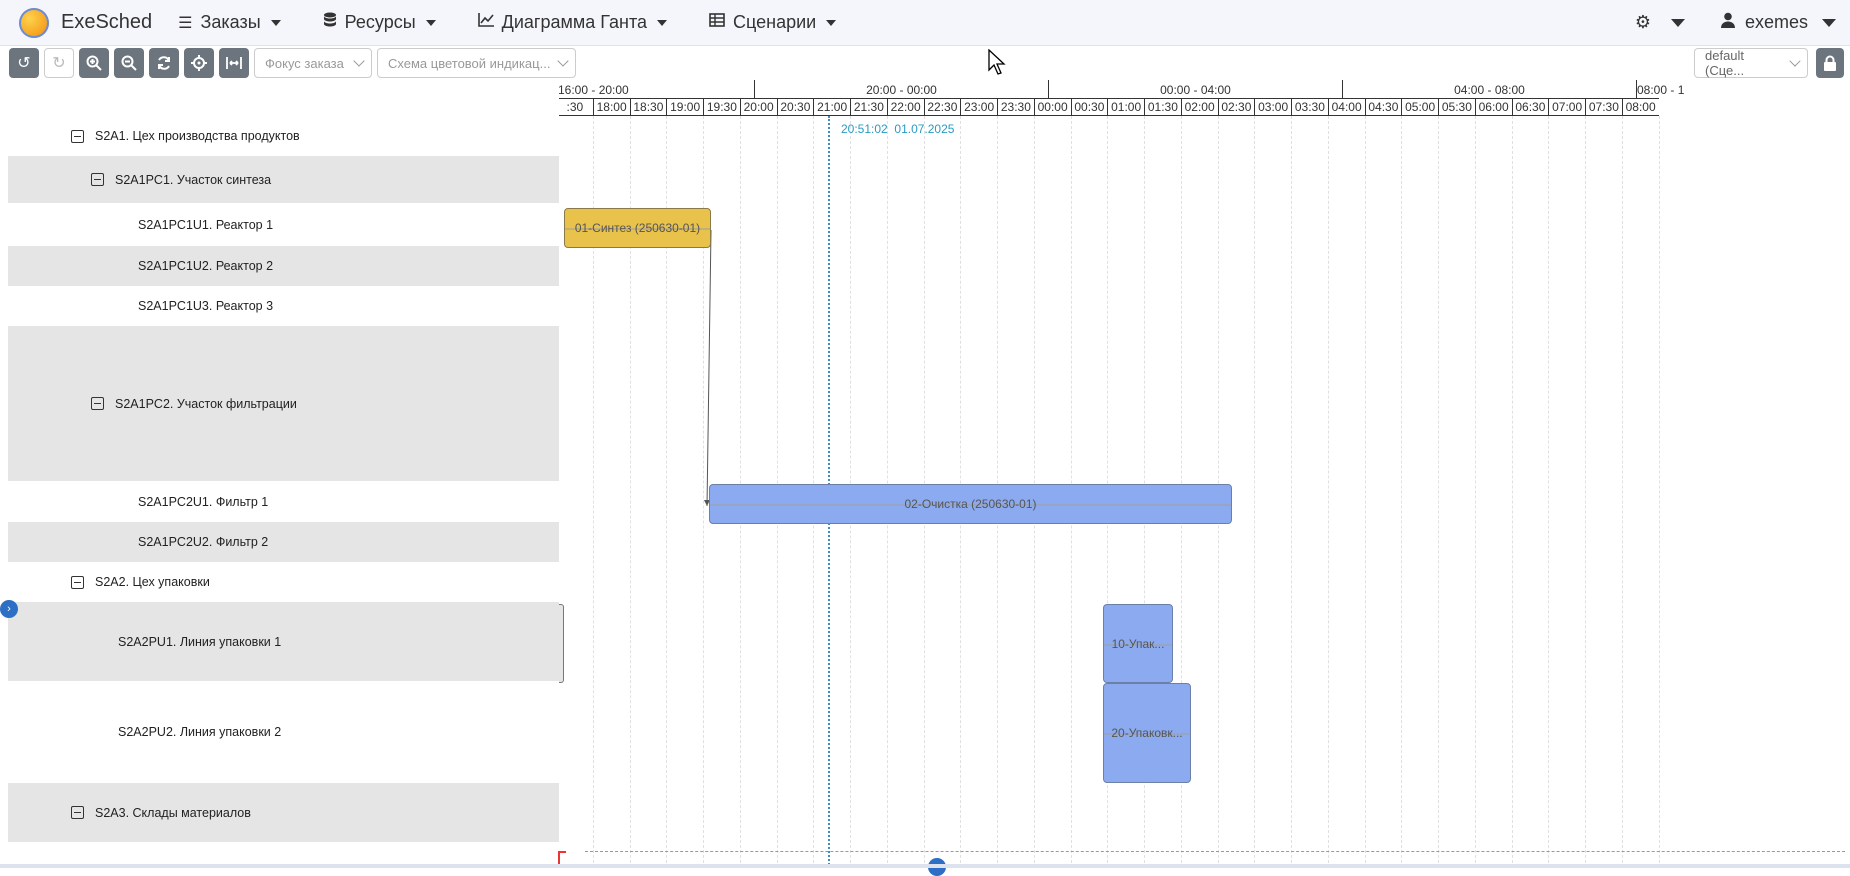  I want to click on resource-row: S2A1PC2. Участок фильтрации, so click(283, 403).